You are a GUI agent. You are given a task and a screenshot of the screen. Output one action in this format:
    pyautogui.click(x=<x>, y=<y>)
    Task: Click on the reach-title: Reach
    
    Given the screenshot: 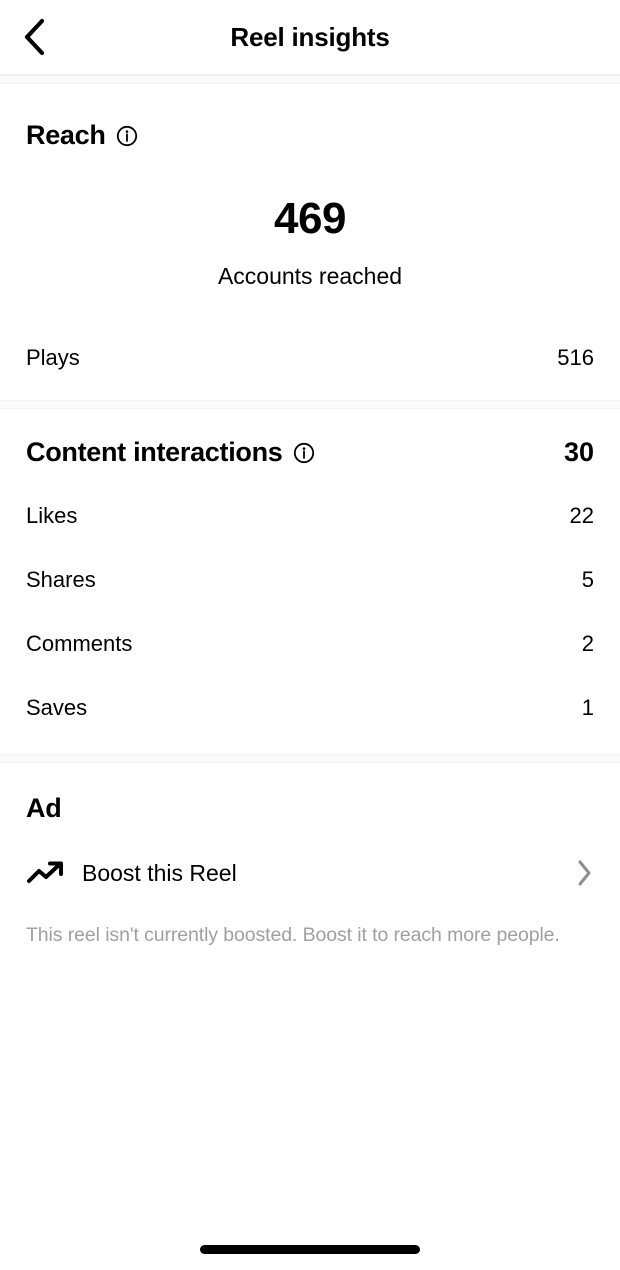 What is the action you would take?
    pyautogui.click(x=66, y=135)
    